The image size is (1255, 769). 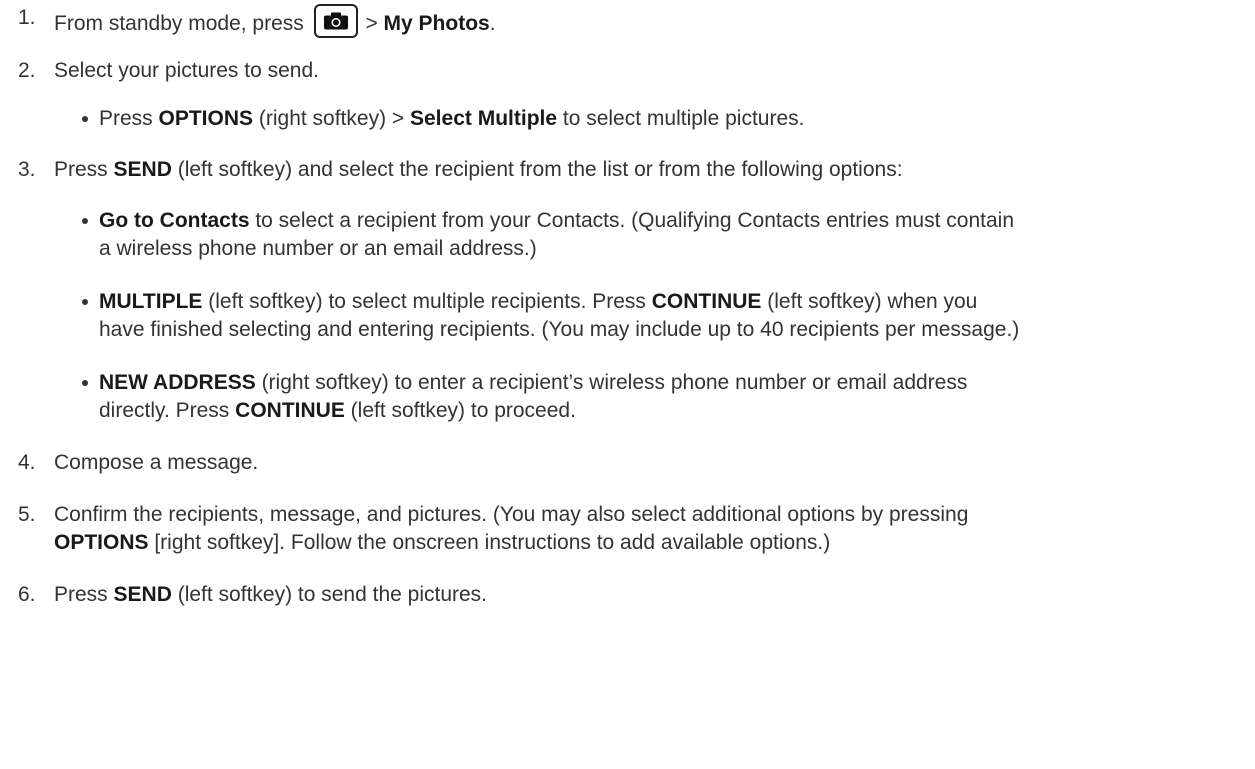 I want to click on step-number: 1., so click(x=27, y=17).